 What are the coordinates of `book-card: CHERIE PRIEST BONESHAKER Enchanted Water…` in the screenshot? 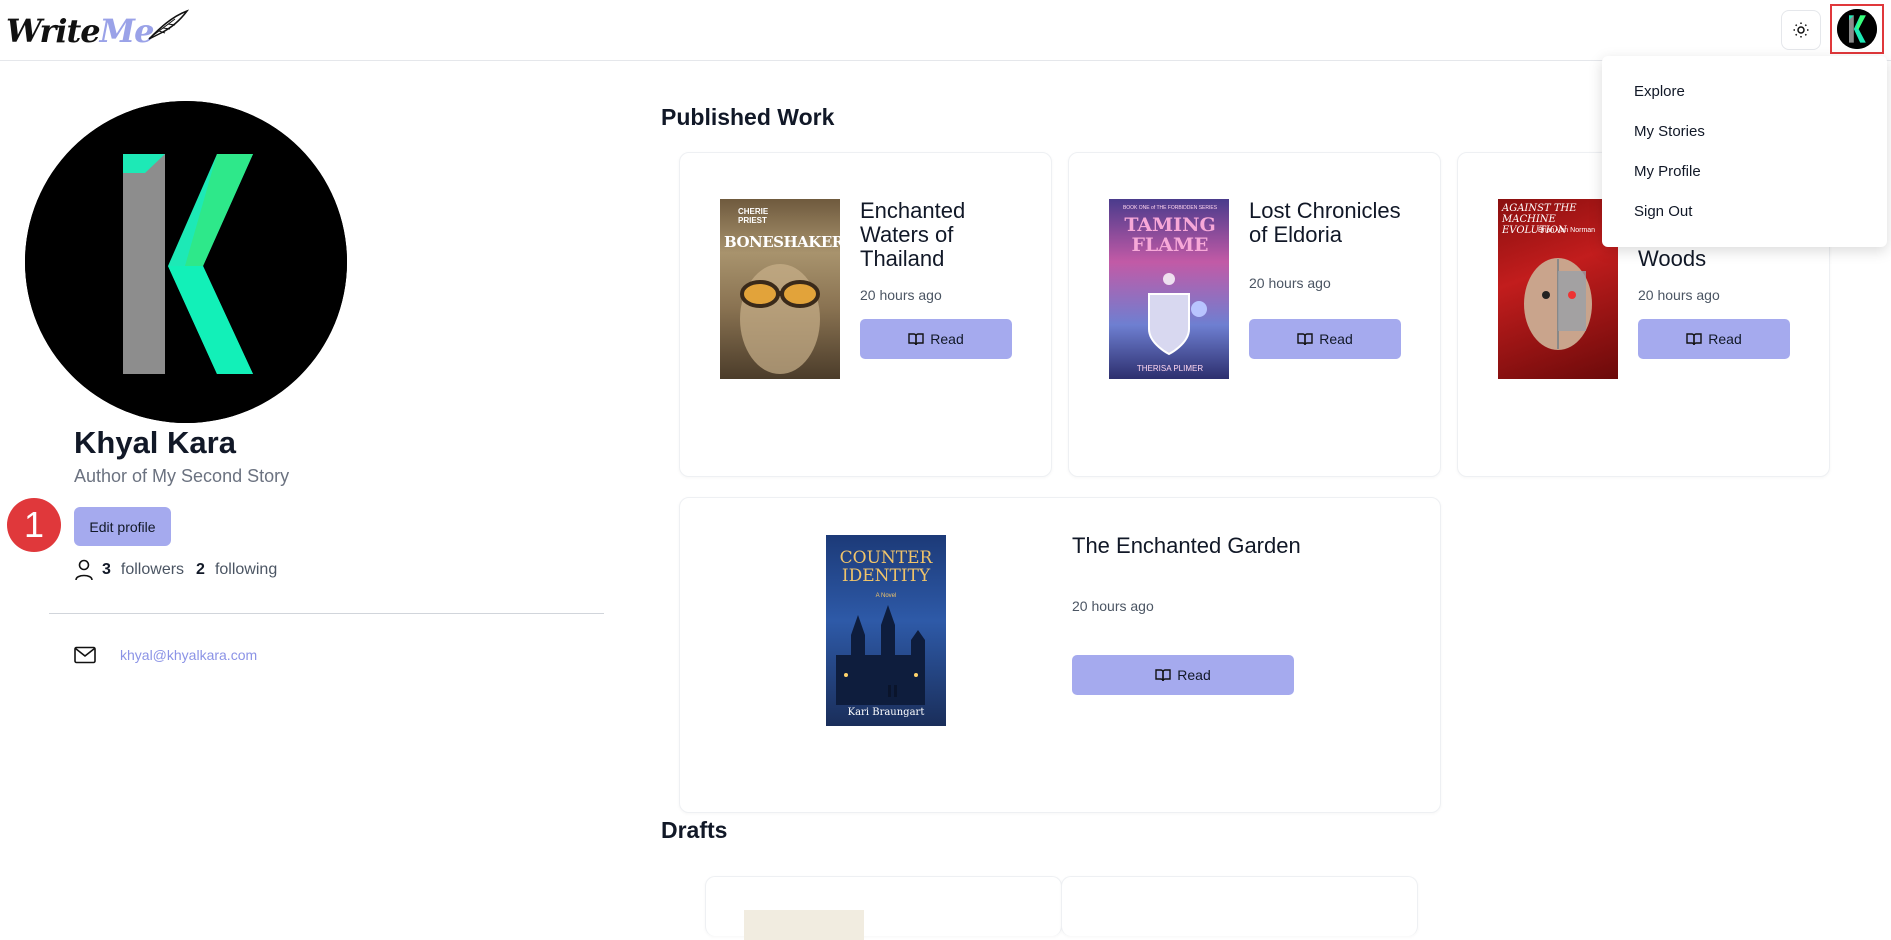 It's located at (865, 314).